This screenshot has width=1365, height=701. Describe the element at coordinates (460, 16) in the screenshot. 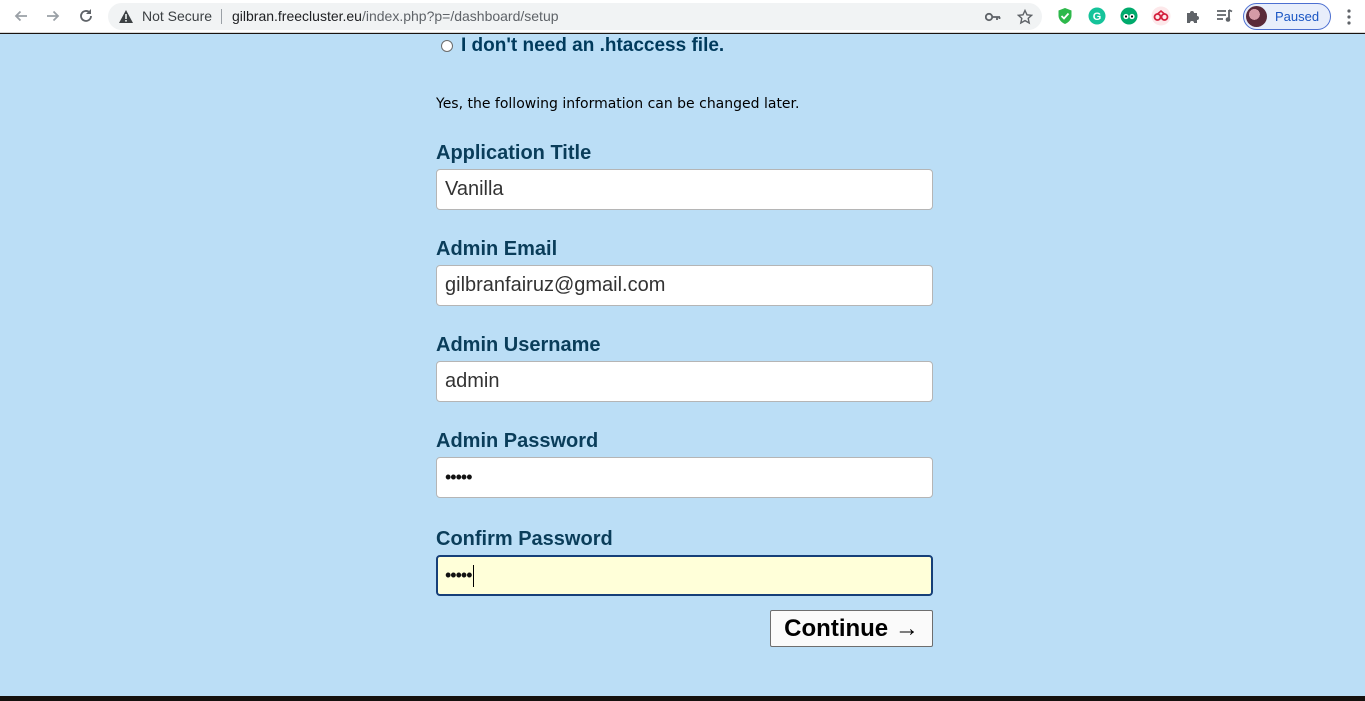

I see `url-path: /index.php?p=/dashboard/setup` at that location.